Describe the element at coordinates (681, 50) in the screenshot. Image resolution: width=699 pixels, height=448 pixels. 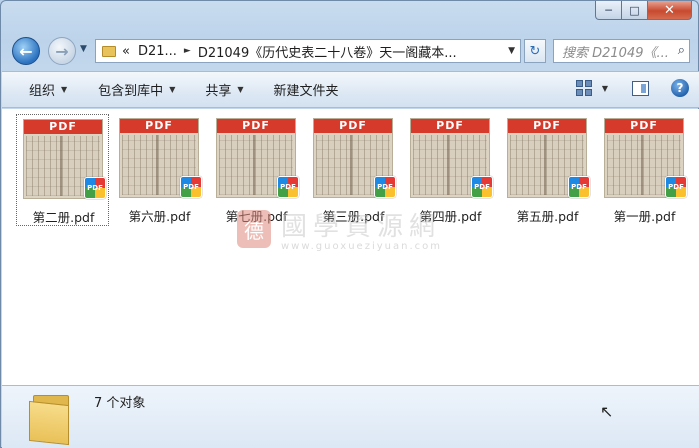
I see `search-icon: ⌕` at that location.